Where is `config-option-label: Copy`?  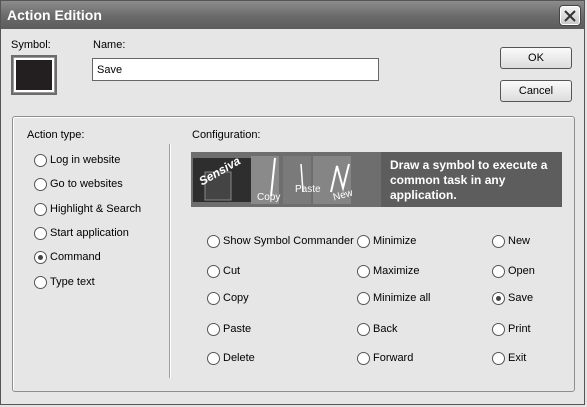 config-option-label: Copy is located at coordinates (236, 298).